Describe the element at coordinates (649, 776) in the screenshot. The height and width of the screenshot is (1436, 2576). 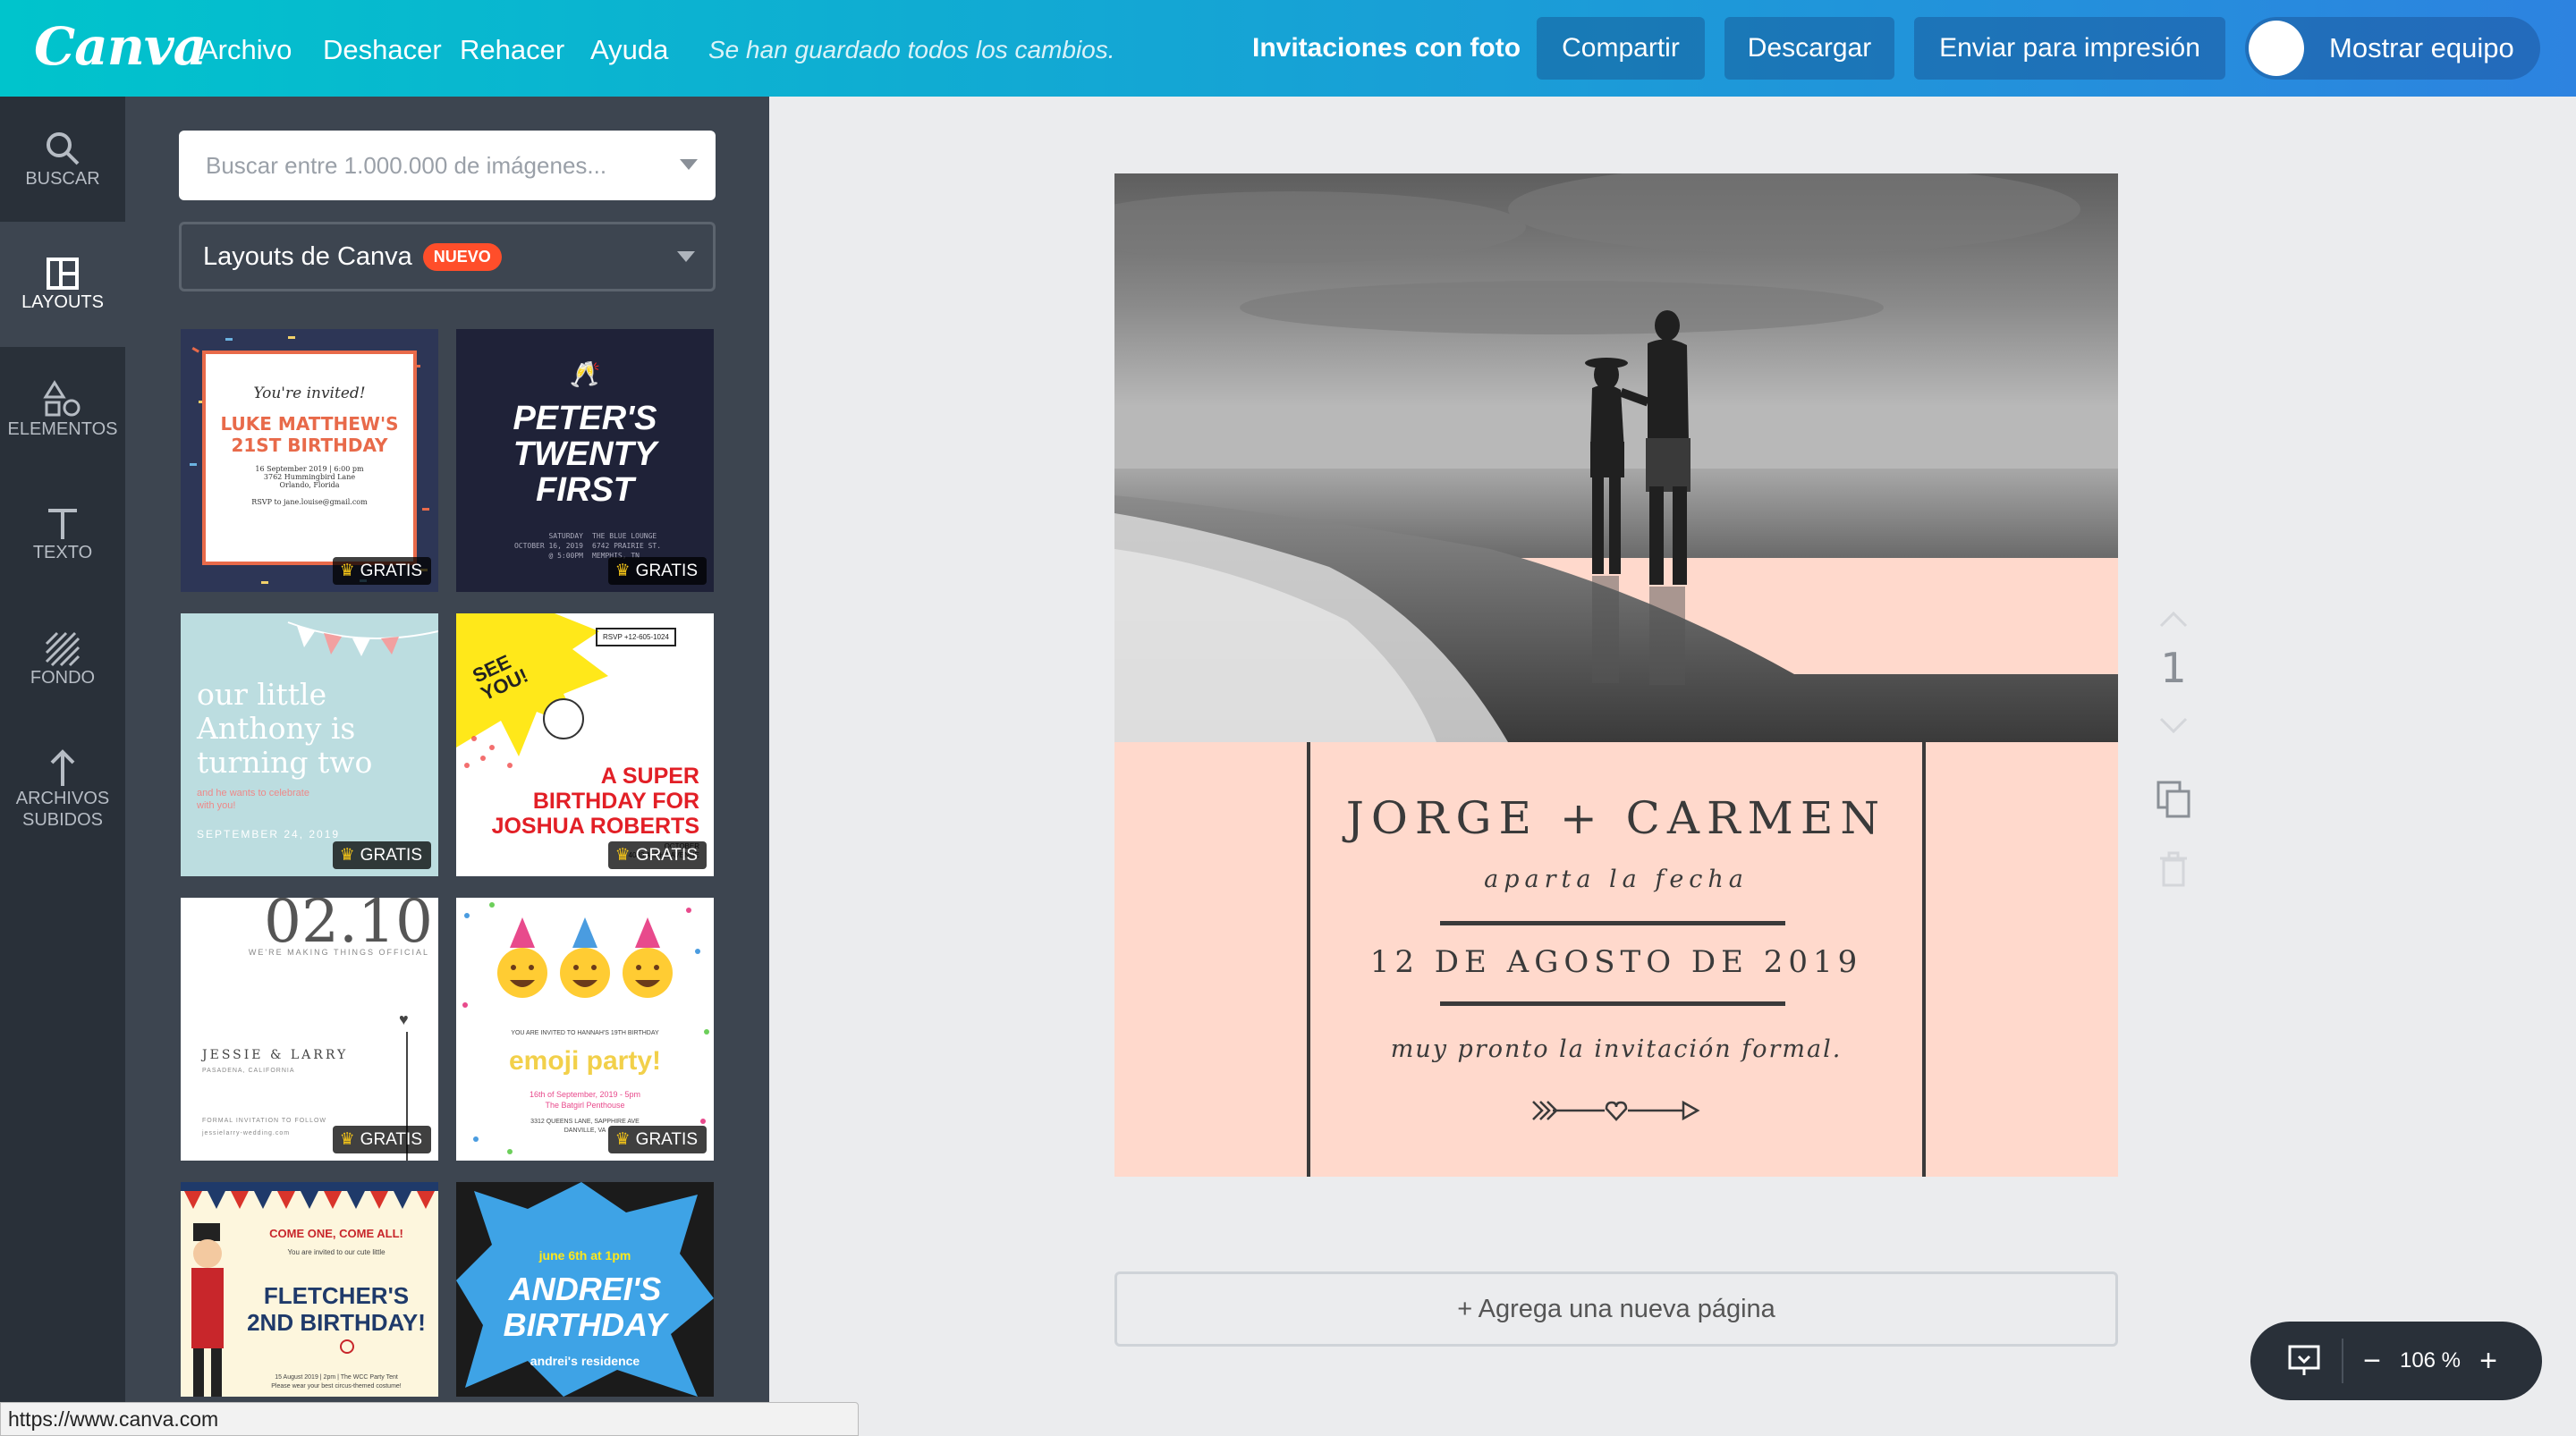
I see `template-text: A SUPER` at that location.